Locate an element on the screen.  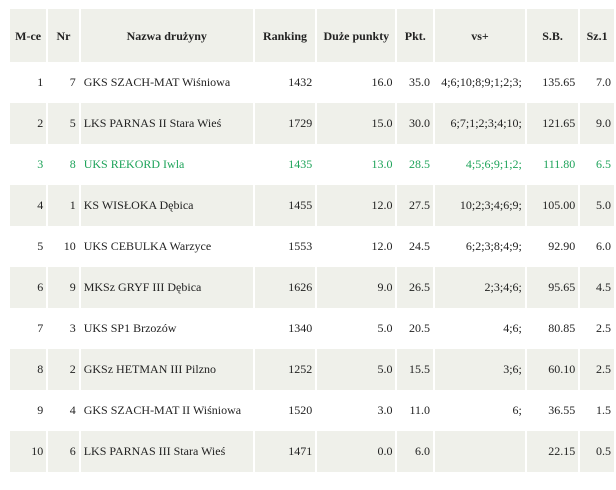
cell-points: 11.0 is located at coordinates (420, 410).